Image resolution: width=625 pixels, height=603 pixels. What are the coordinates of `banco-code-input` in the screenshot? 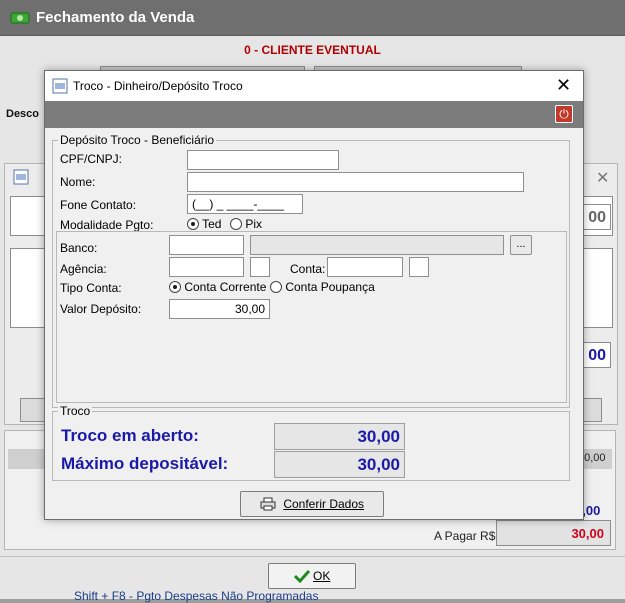 It's located at (206, 245).